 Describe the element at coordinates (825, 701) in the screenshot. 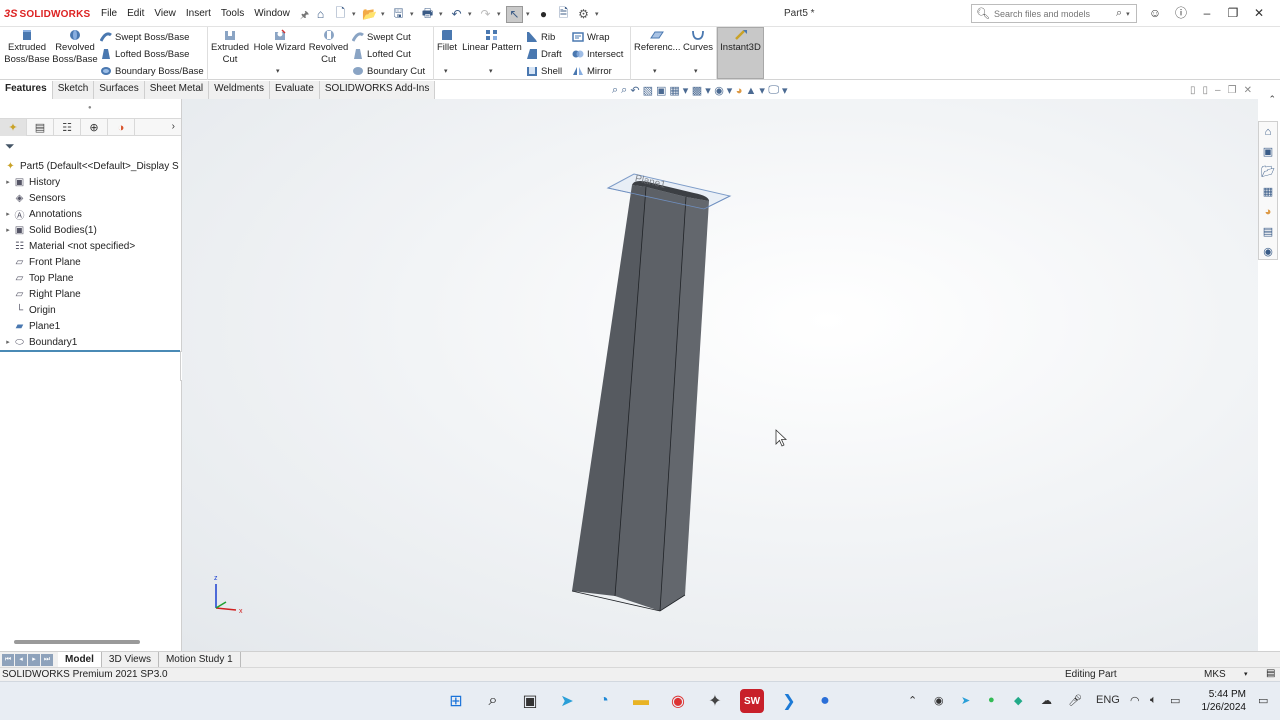

I see `messenger-icon: ●` at that location.